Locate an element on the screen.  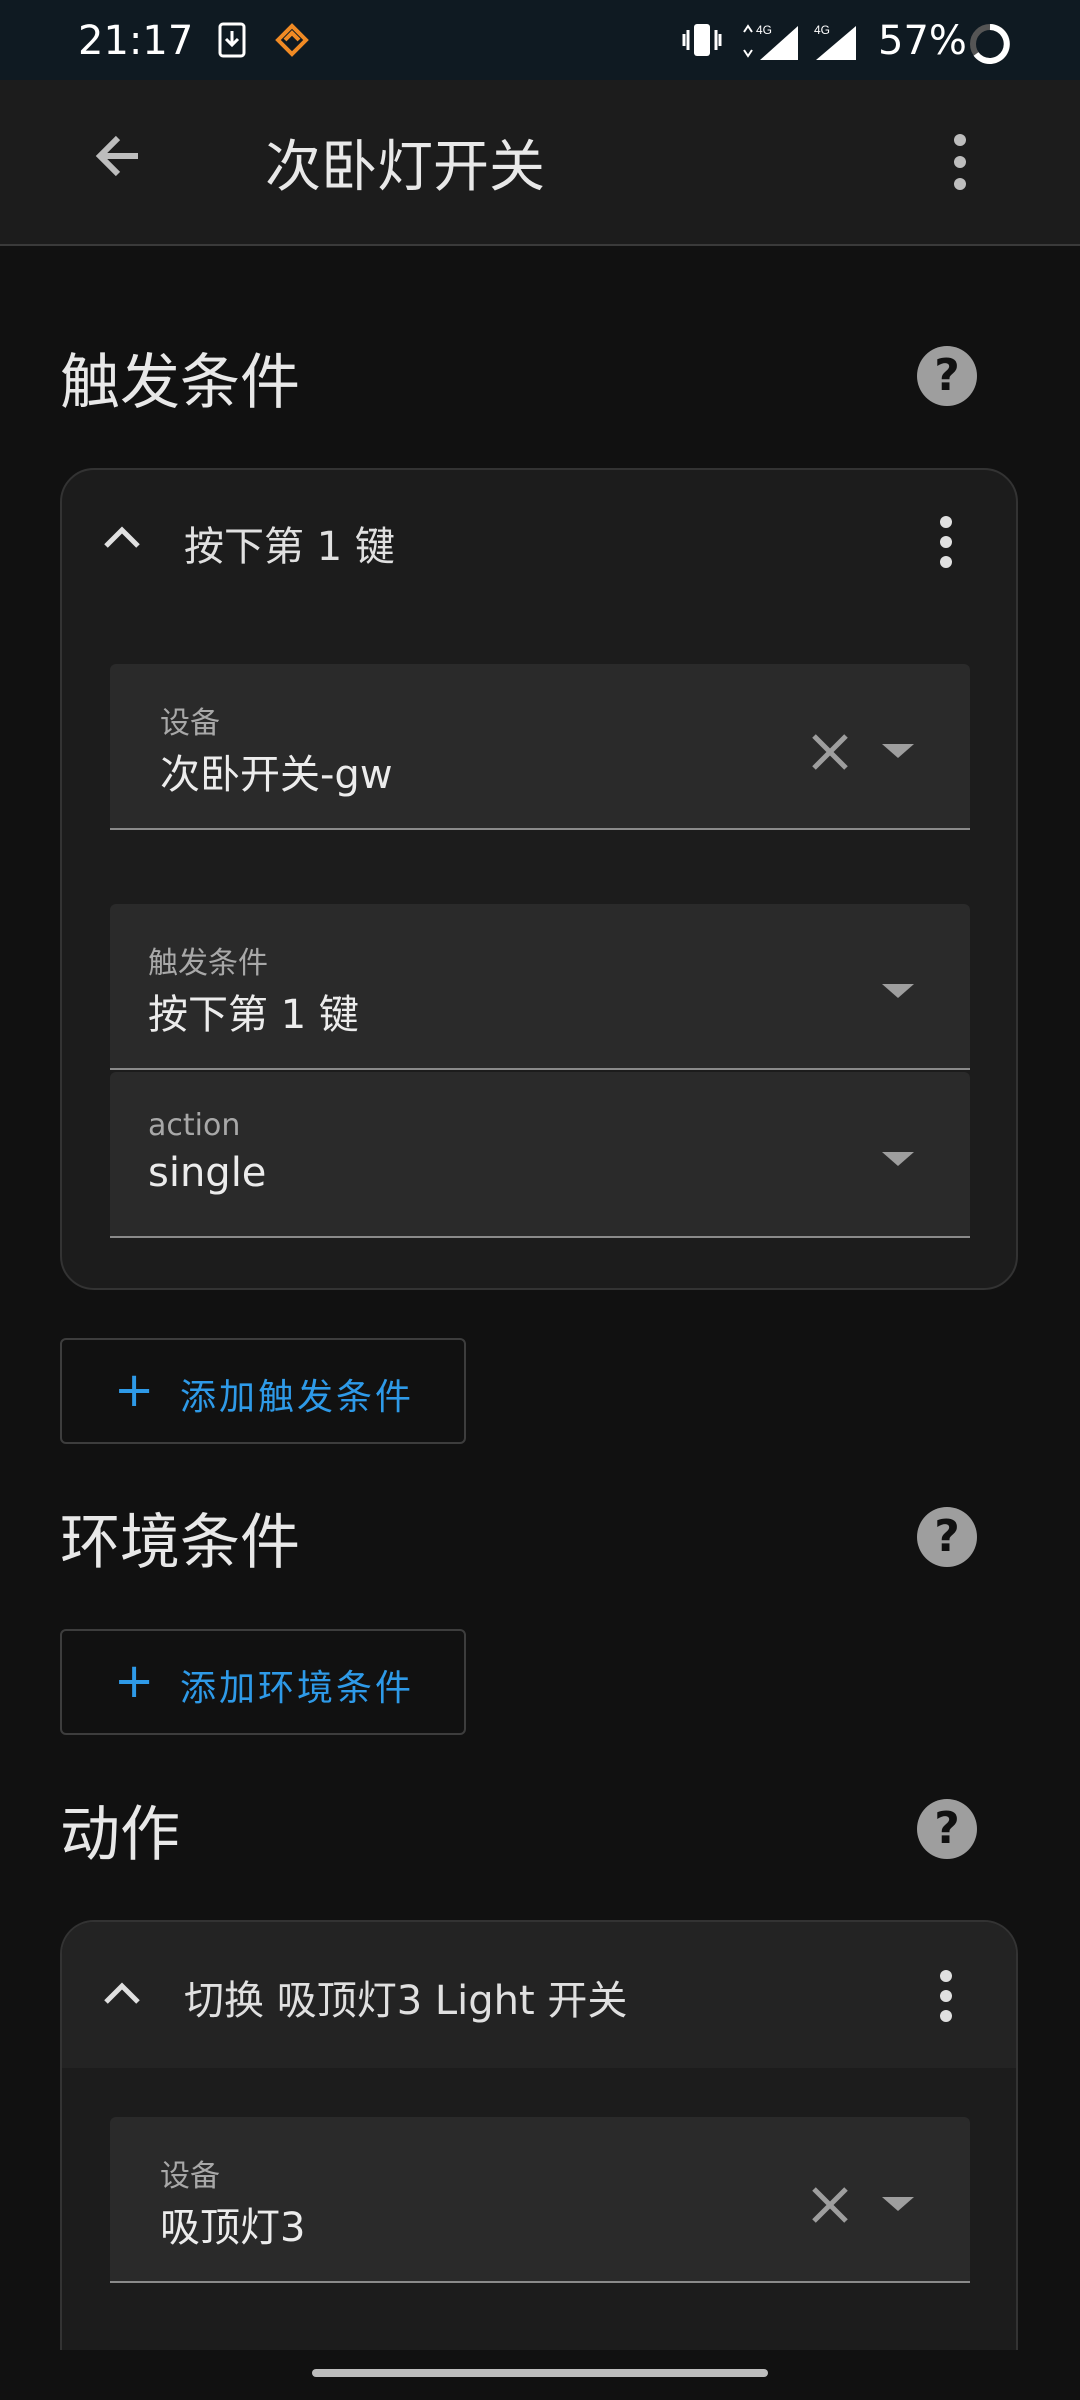
download-icon is located at coordinates (232, 42).